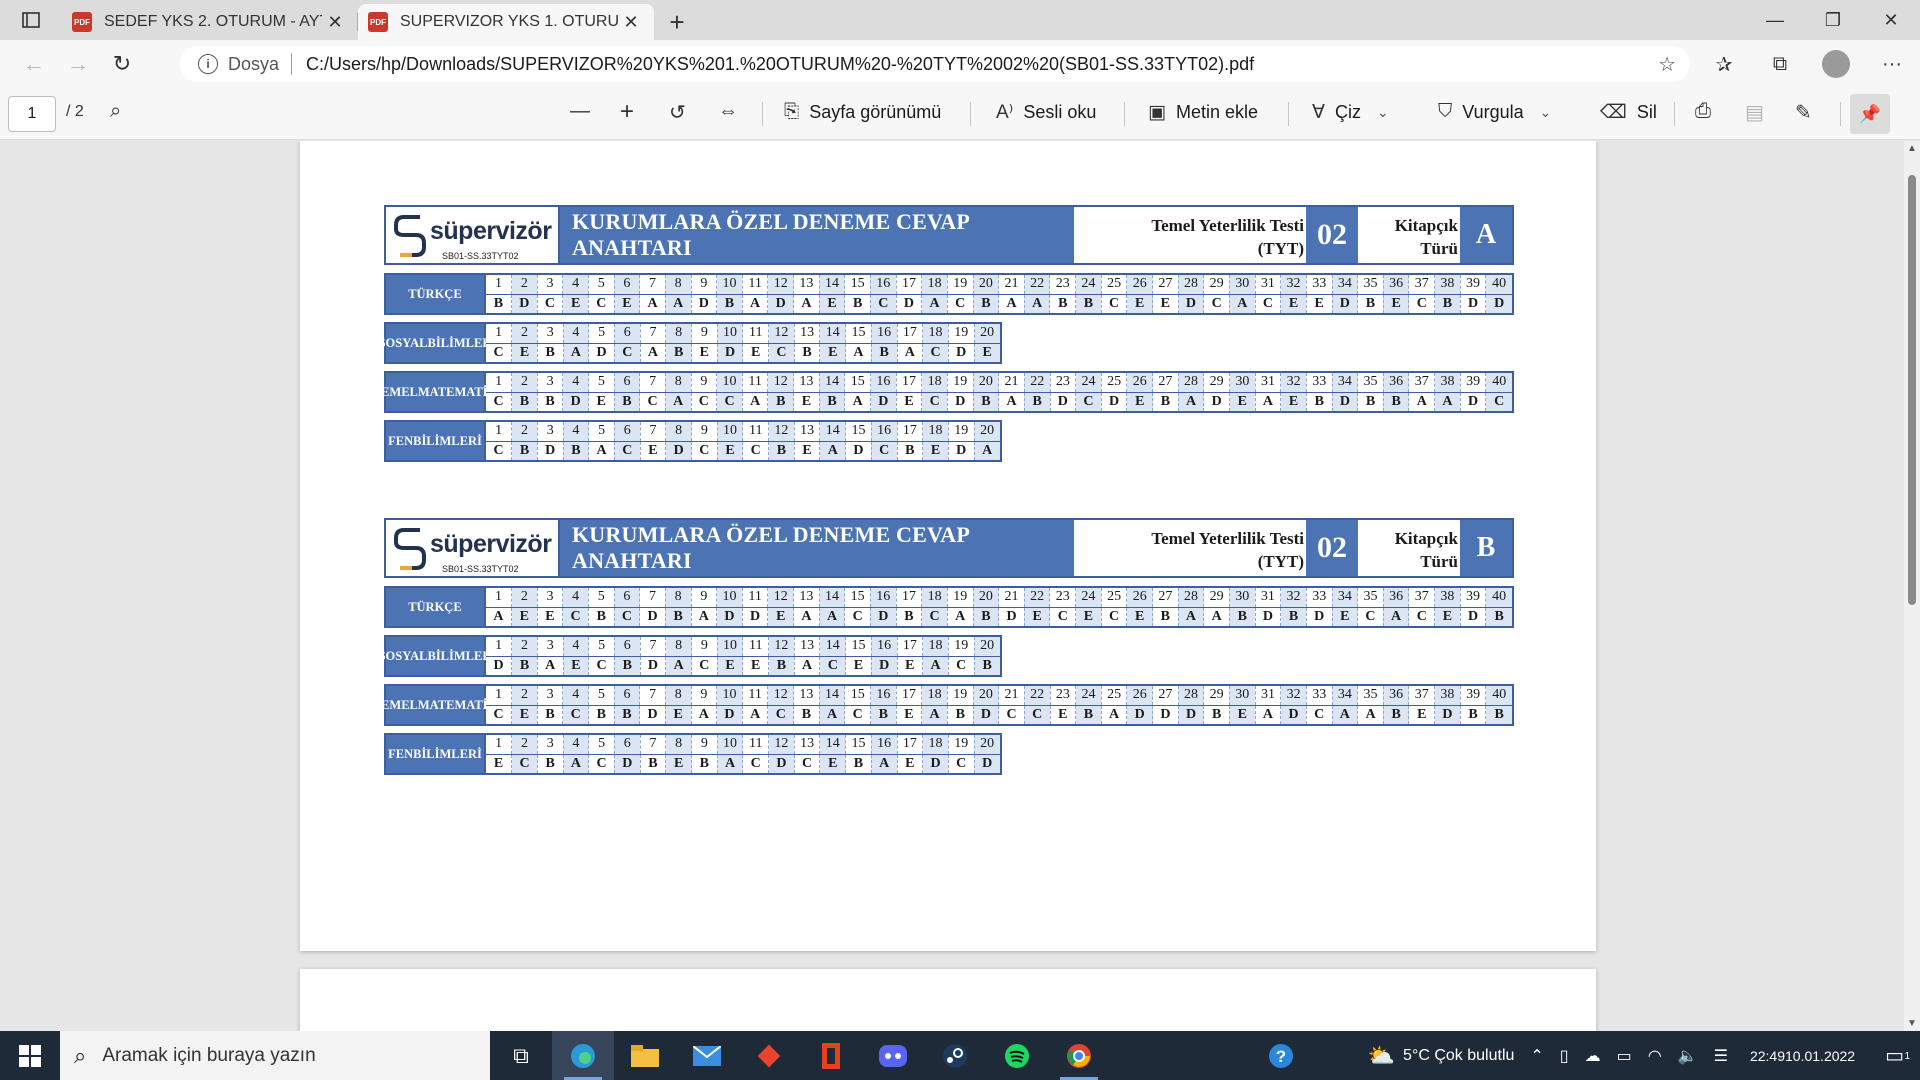 The height and width of the screenshot is (1080, 1920). What do you see at coordinates (1447, 598) in the screenshot?
I see `question-number: 38` at bounding box center [1447, 598].